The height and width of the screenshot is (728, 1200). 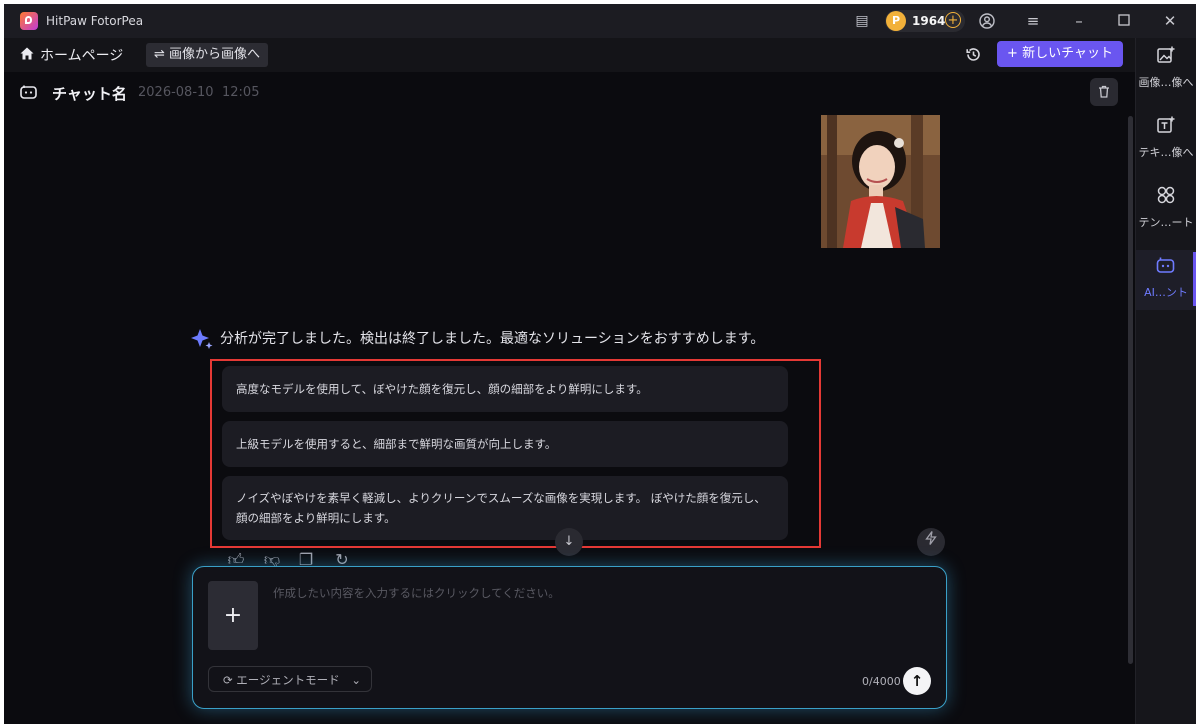 I want to click on prompt-input: 作成したい内容を入力するにはクリックしてください。, so click(x=416, y=593).